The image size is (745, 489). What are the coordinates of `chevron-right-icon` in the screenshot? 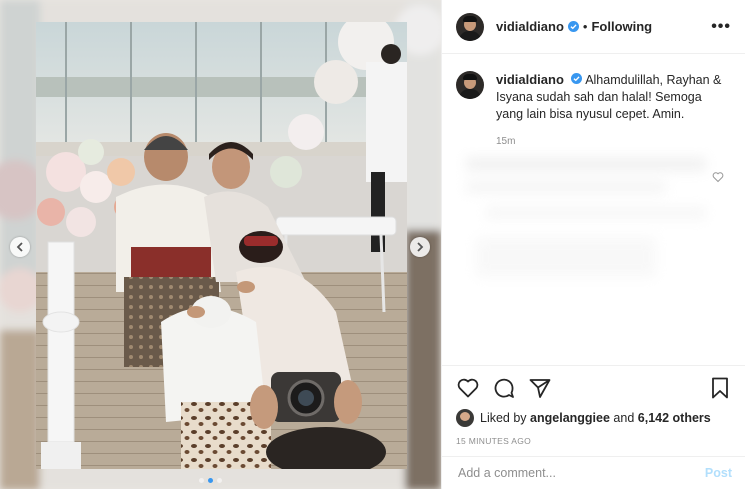 It's located at (420, 247).